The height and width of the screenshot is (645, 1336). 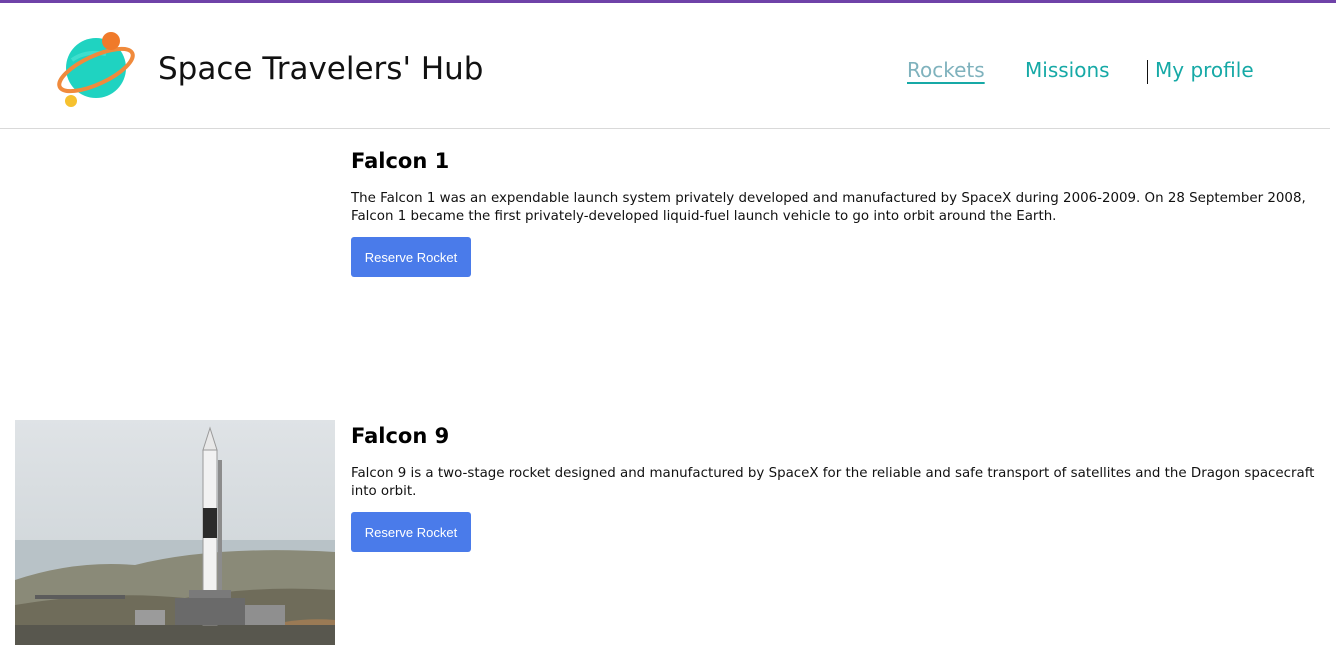 I want to click on planet-logo-icon, so click(x=96, y=70).